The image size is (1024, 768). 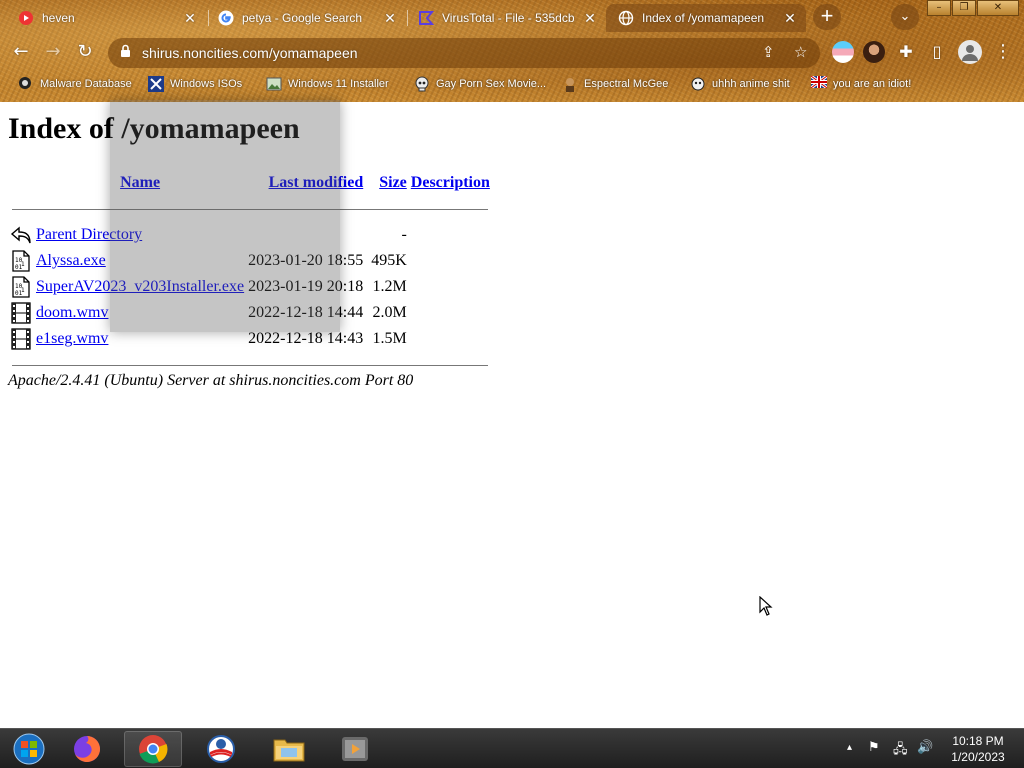 What do you see at coordinates (156, 84) in the screenshot?
I see `x-logo-icon` at bounding box center [156, 84].